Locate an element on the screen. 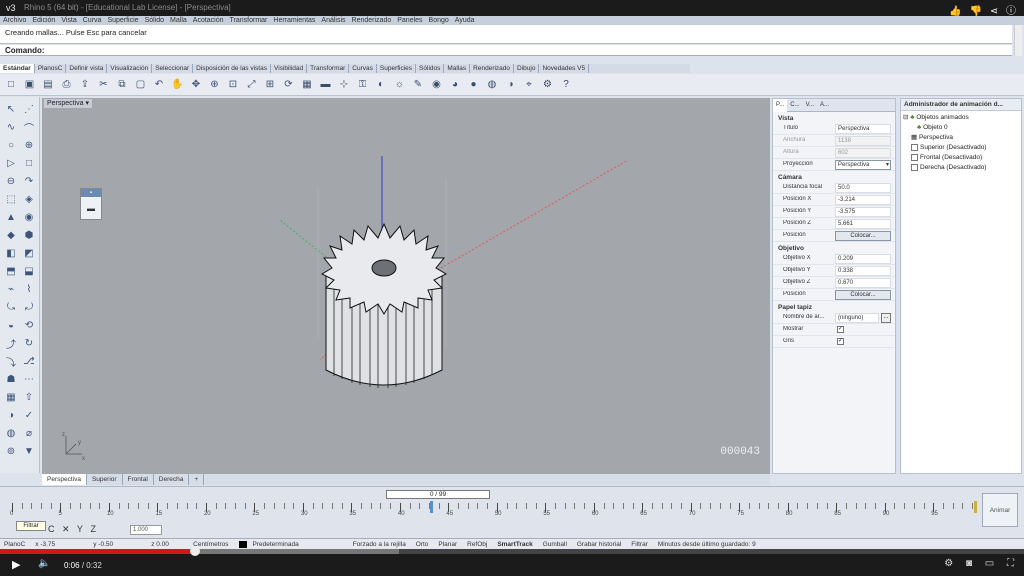 This screenshot has width=1024, height=576. toolbar-tab-3: Visualización is located at coordinates (130, 68).